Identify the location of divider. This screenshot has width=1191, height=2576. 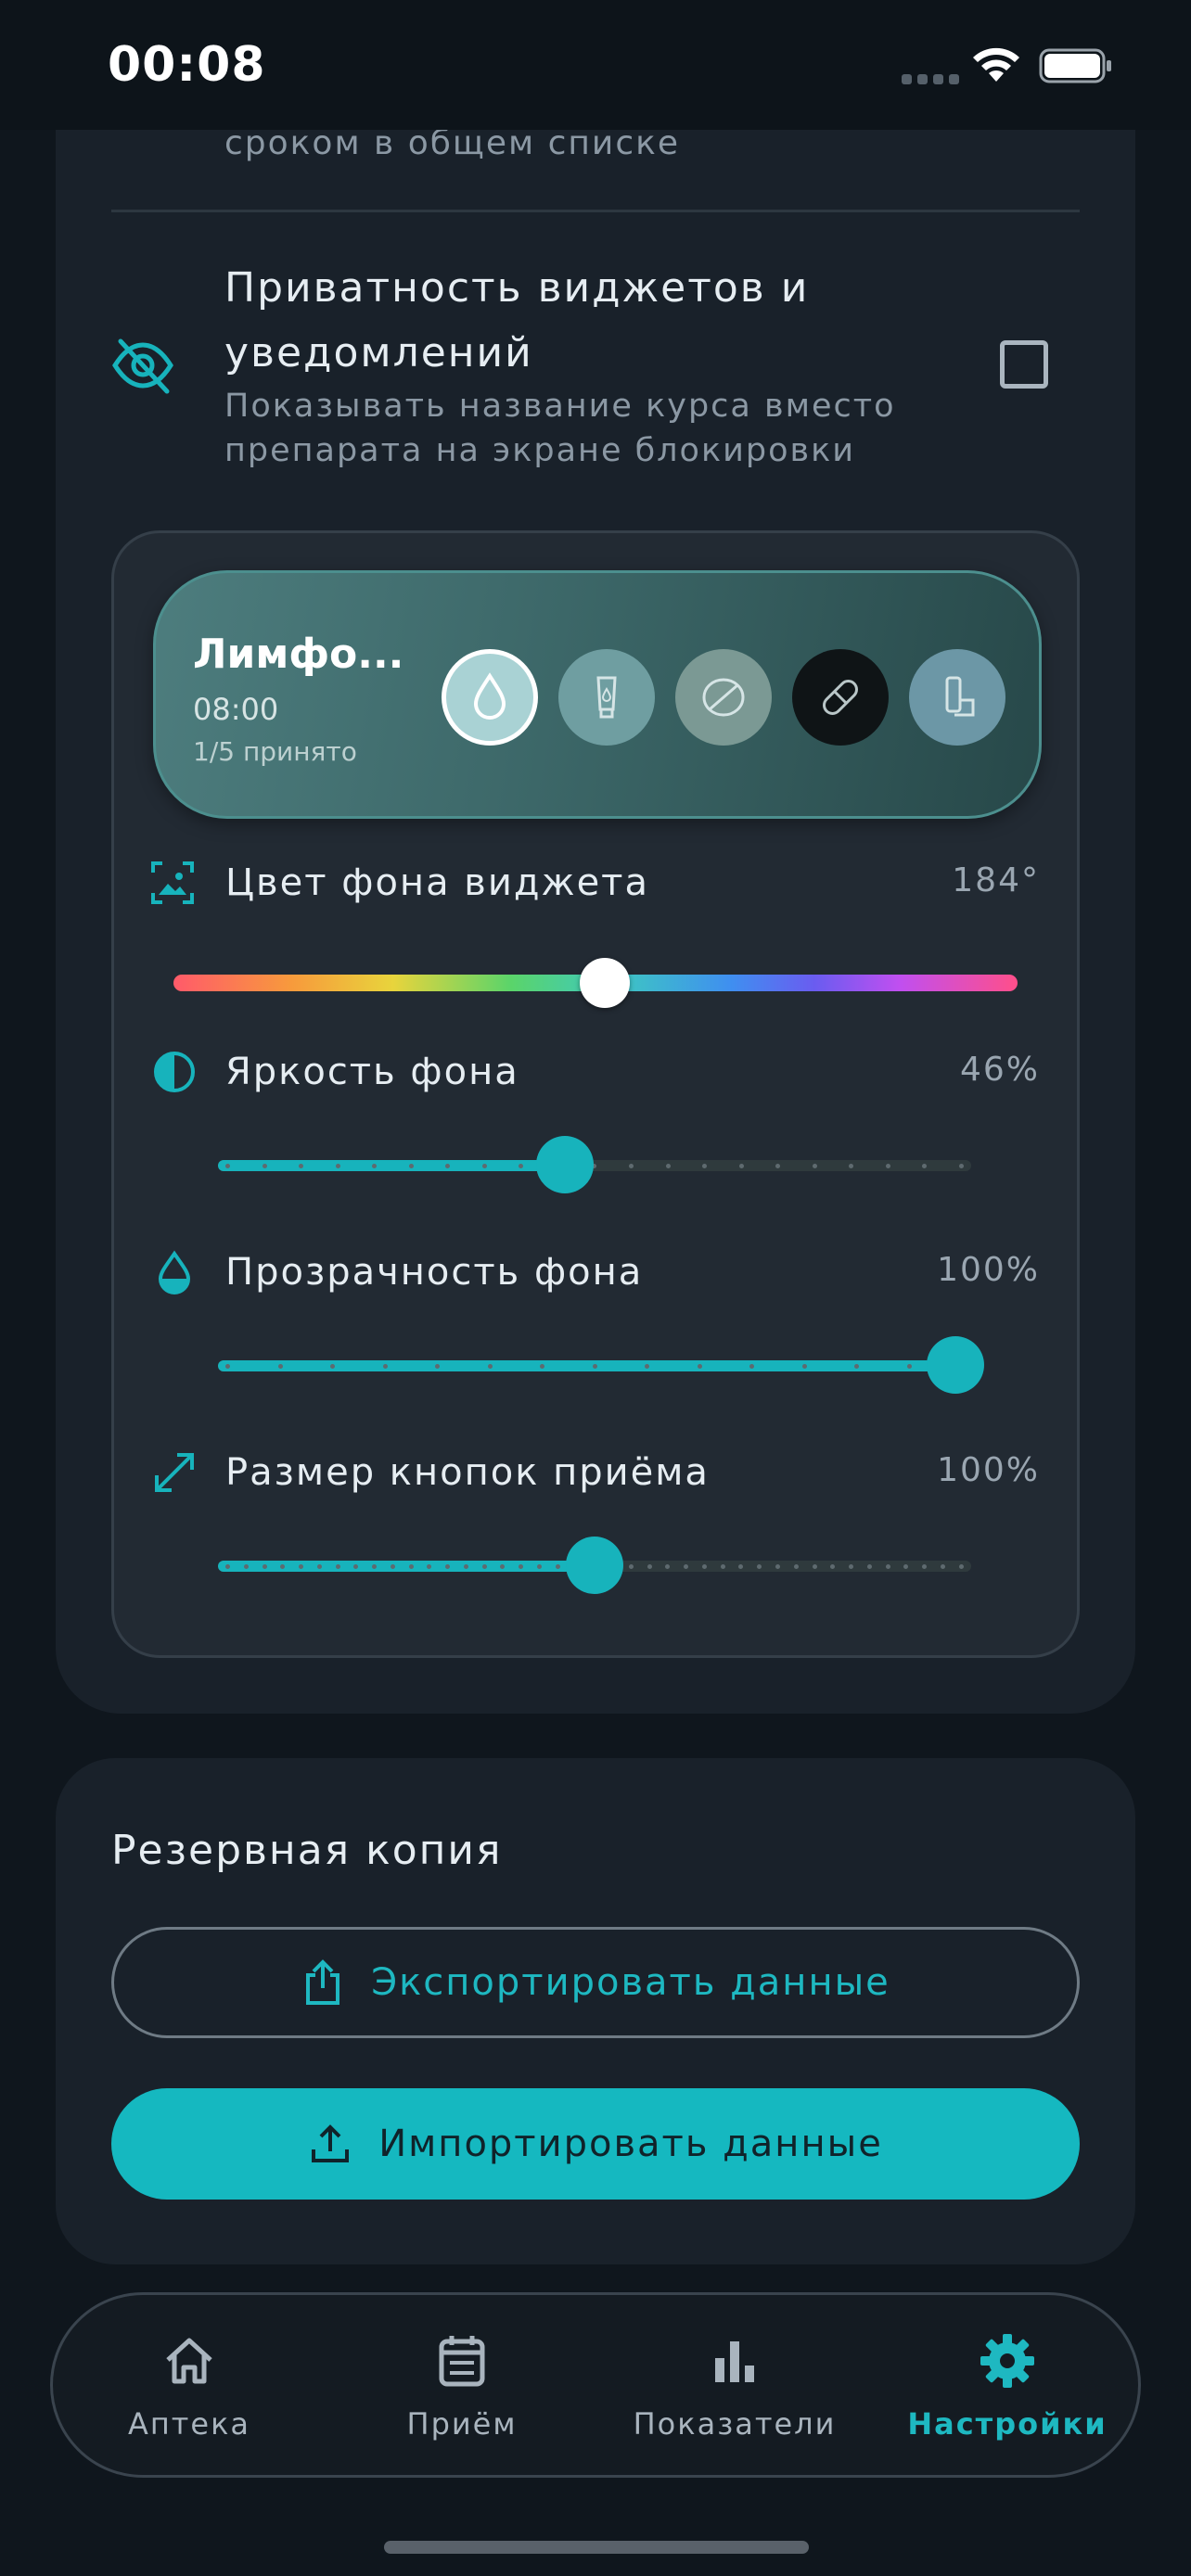
(595, 211).